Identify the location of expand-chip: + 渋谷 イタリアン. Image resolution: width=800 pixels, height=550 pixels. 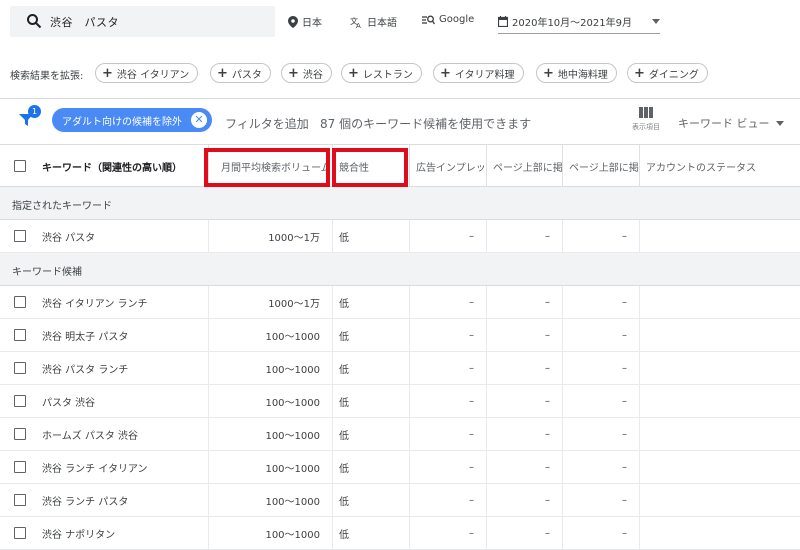
(147, 73).